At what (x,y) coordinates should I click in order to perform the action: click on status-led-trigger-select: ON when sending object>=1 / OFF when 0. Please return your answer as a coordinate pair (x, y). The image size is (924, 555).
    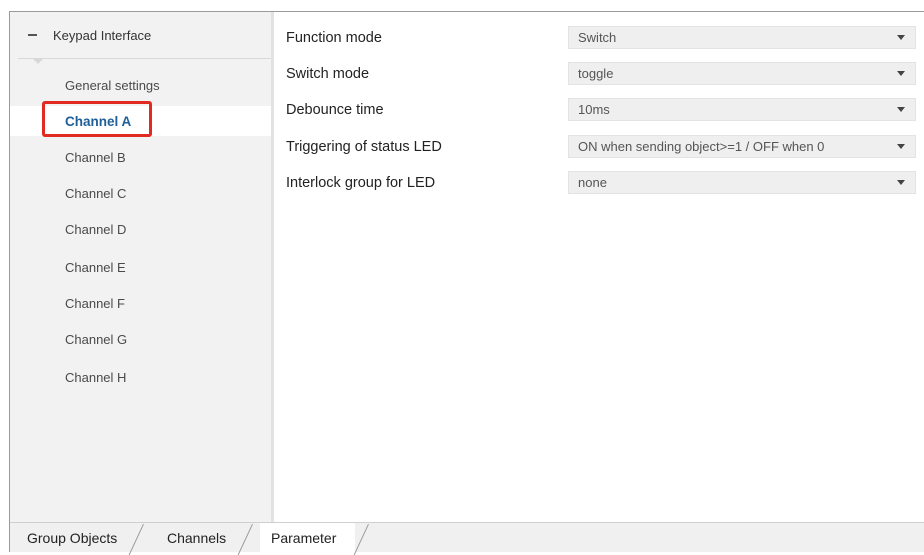
    Looking at the image, I should click on (742, 146).